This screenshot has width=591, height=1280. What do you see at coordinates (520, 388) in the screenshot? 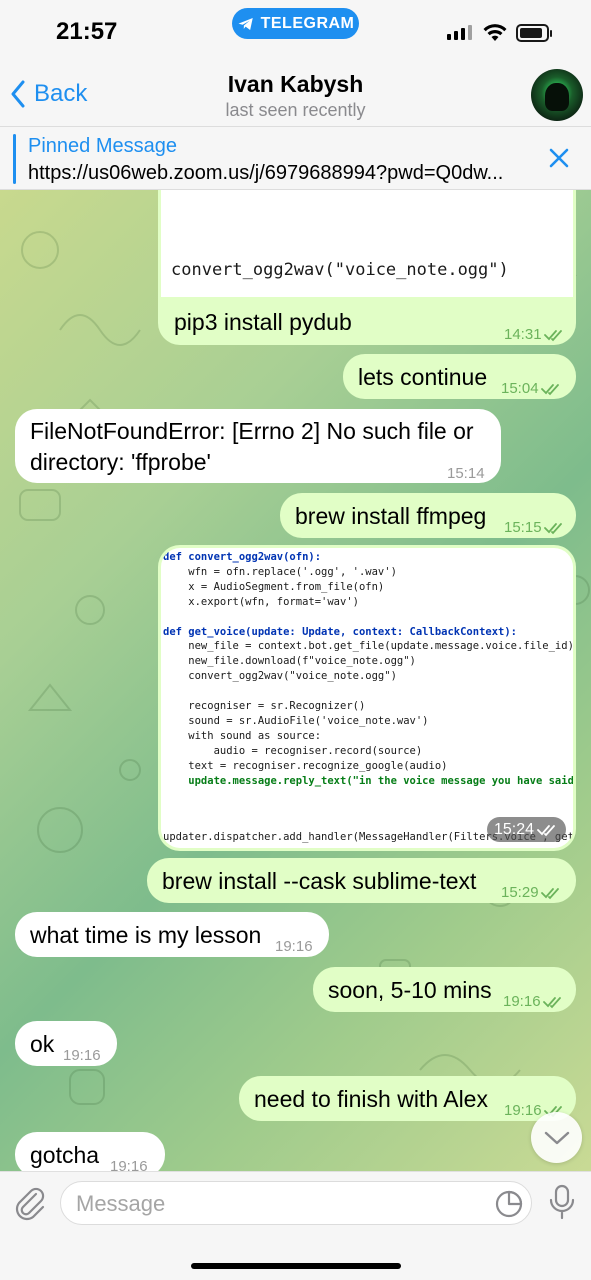
I see `message-time: 15:04` at bounding box center [520, 388].